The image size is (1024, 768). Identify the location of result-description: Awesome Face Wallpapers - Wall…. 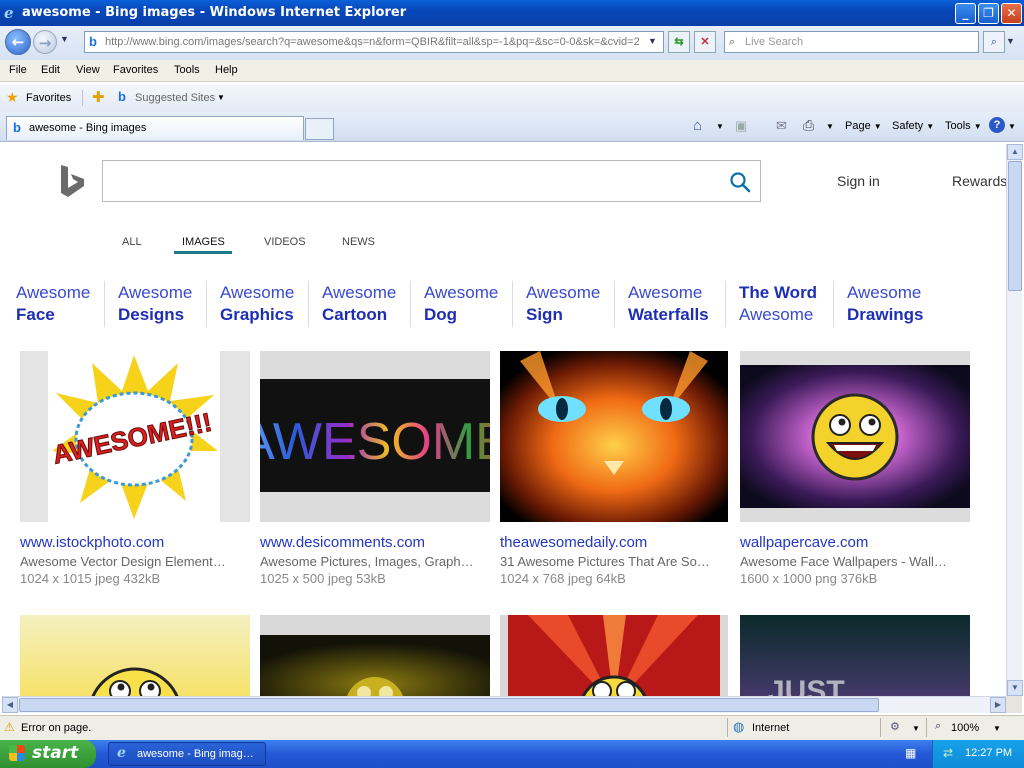
(853, 561).